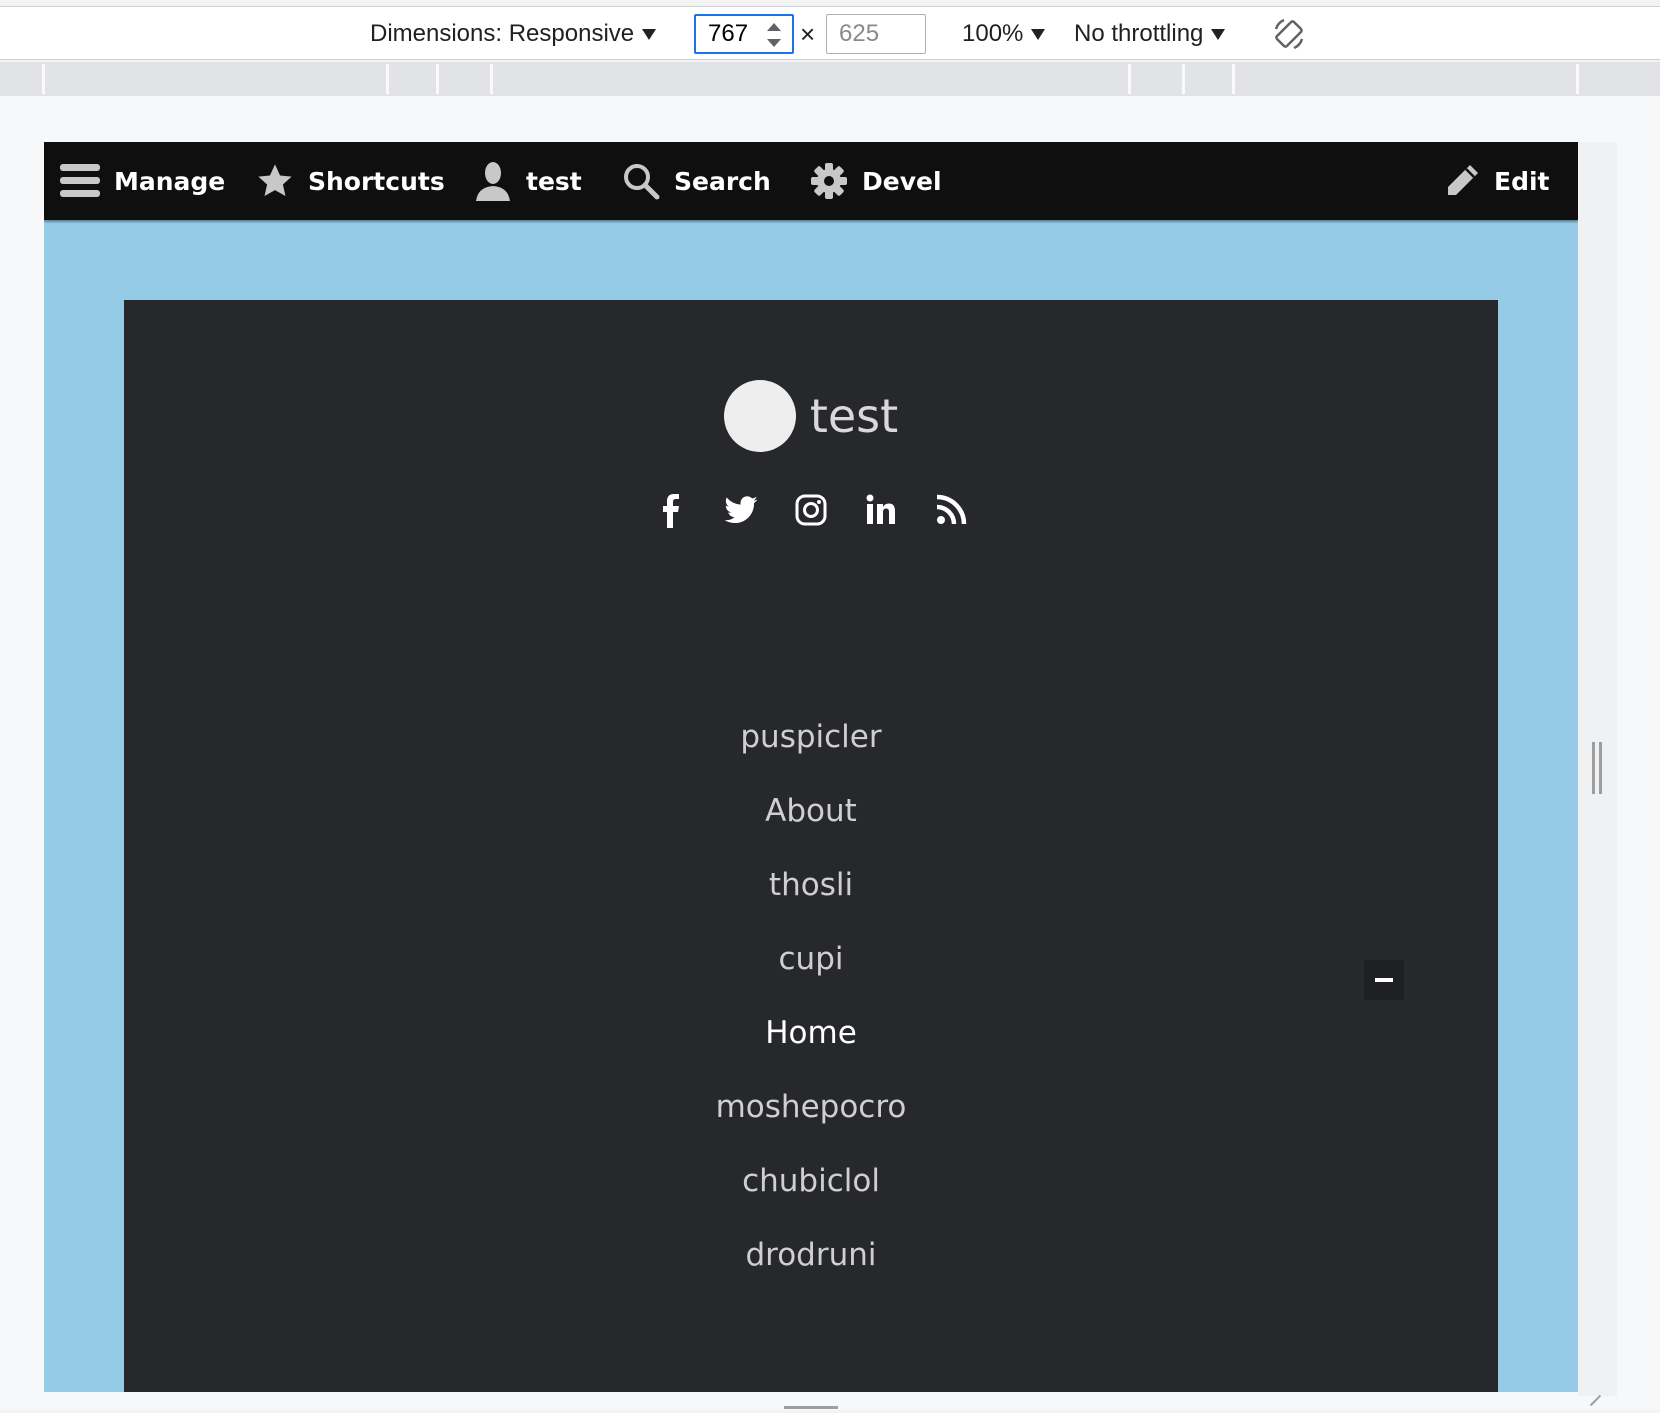 This screenshot has width=1660, height=1413. What do you see at coordinates (170, 181) in the screenshot?
I see `toolbar-label: Manage` at bounding box center [170, 181].